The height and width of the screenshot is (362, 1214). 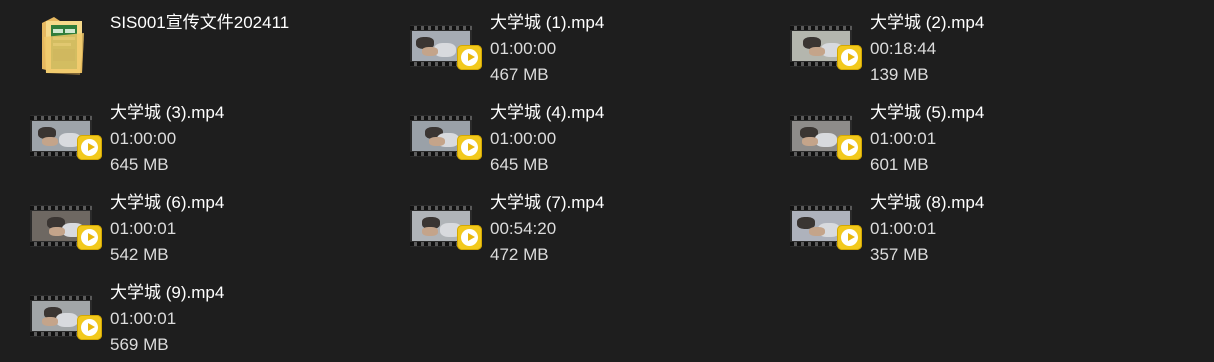 I want to click on video-file-item: 大学城 (8).mp4 01:00:01 357 MB, so click(x=975, y=232).